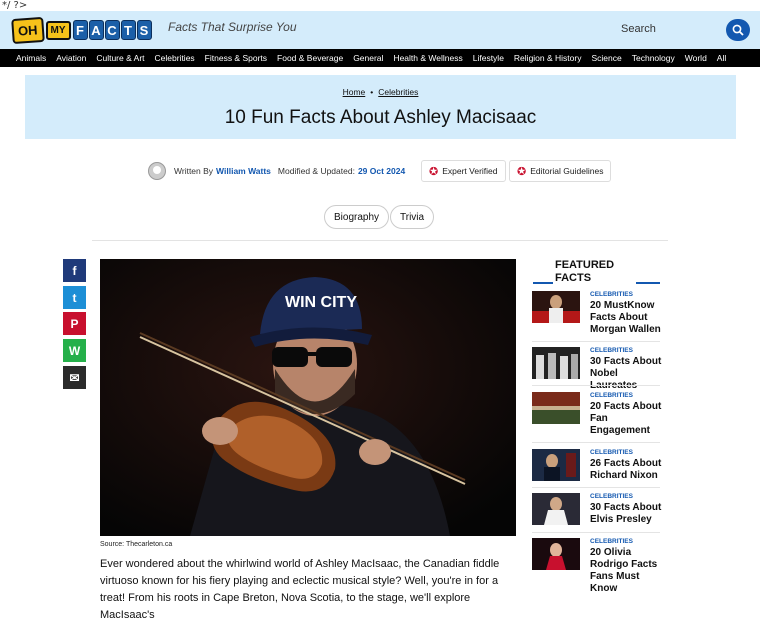  What do you see at coordinates (488, 58) in the screenshot?
I see `nav-item-lifestyle: Lifestyle` at bounding box center [488, 58].